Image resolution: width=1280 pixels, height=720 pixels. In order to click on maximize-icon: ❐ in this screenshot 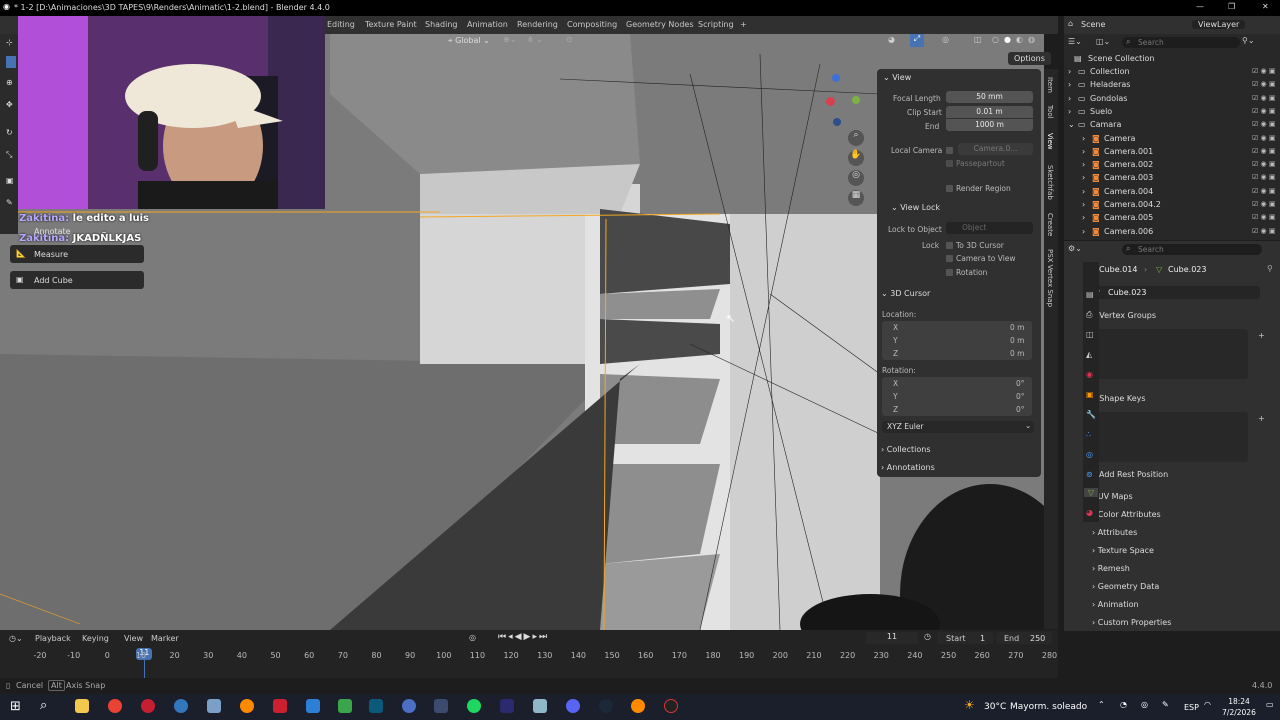, I will do `click(1231, 6)`.